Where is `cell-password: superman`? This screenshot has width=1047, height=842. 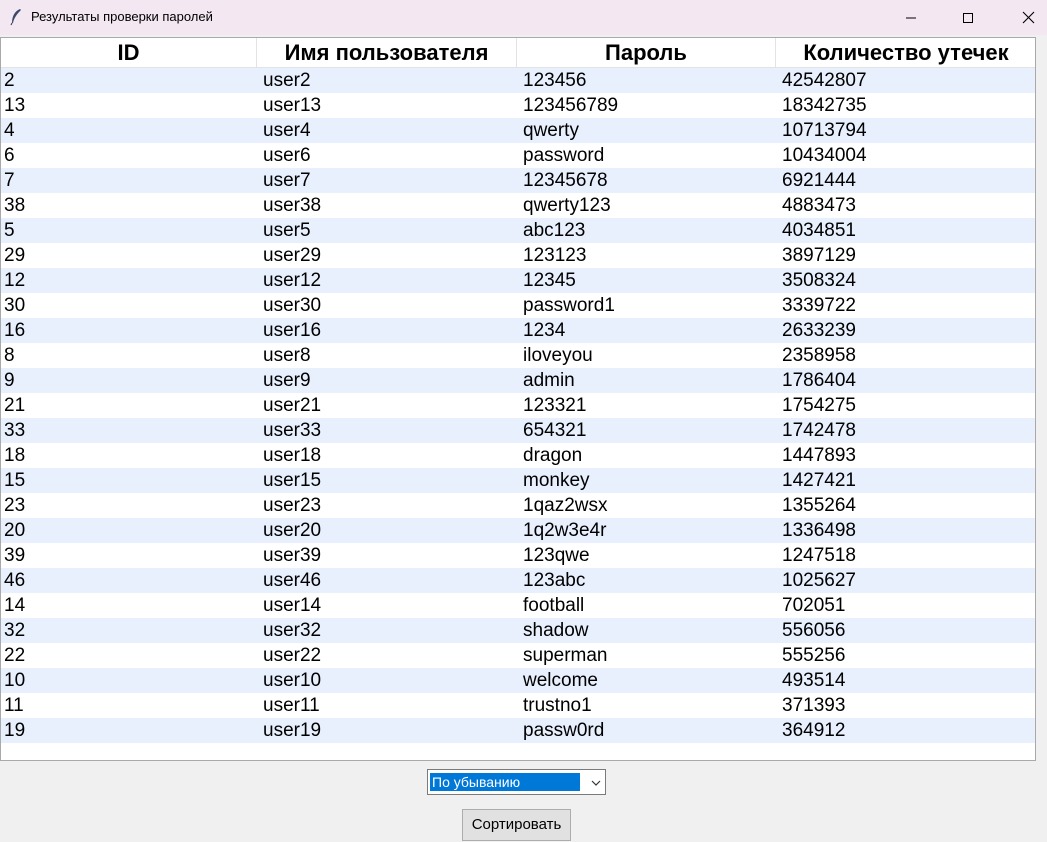
cell-password: superman is located at coordinates (565, 655).